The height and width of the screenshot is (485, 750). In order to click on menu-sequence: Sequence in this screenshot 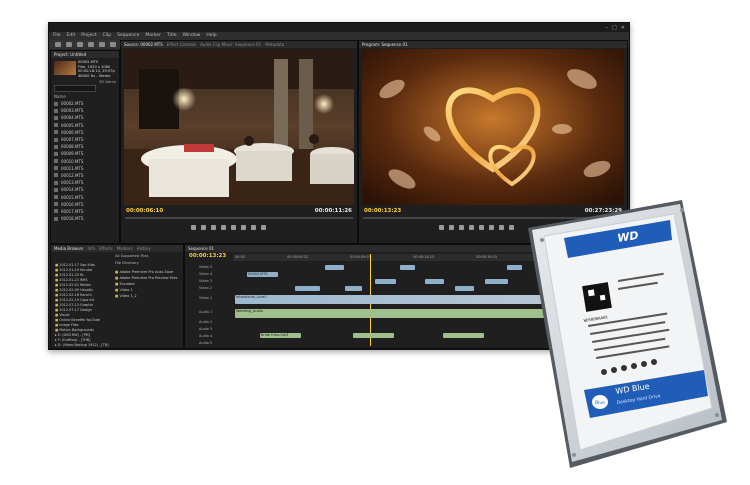, I will do `click(128, 36)`.